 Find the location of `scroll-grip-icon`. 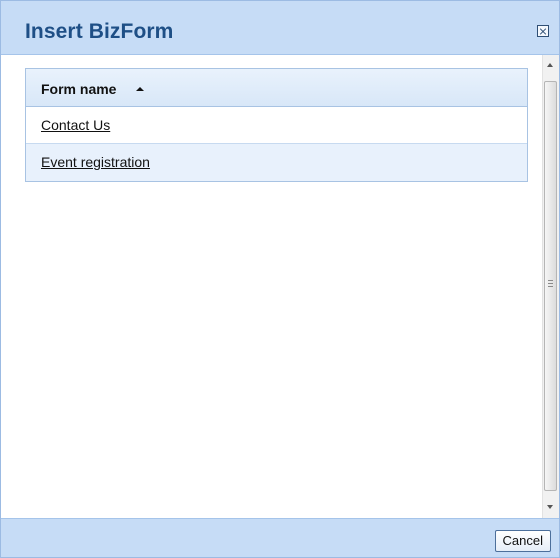

scroll-grip-icon is located at coordinates (550, 283).